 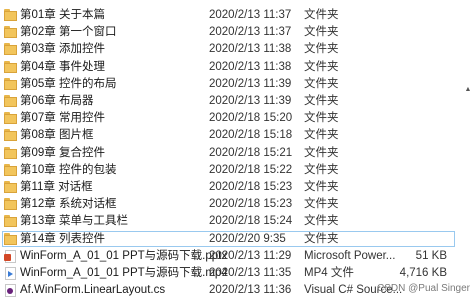 I want to click on file-name: 第11章 对话框, so click(x=56, y=187).